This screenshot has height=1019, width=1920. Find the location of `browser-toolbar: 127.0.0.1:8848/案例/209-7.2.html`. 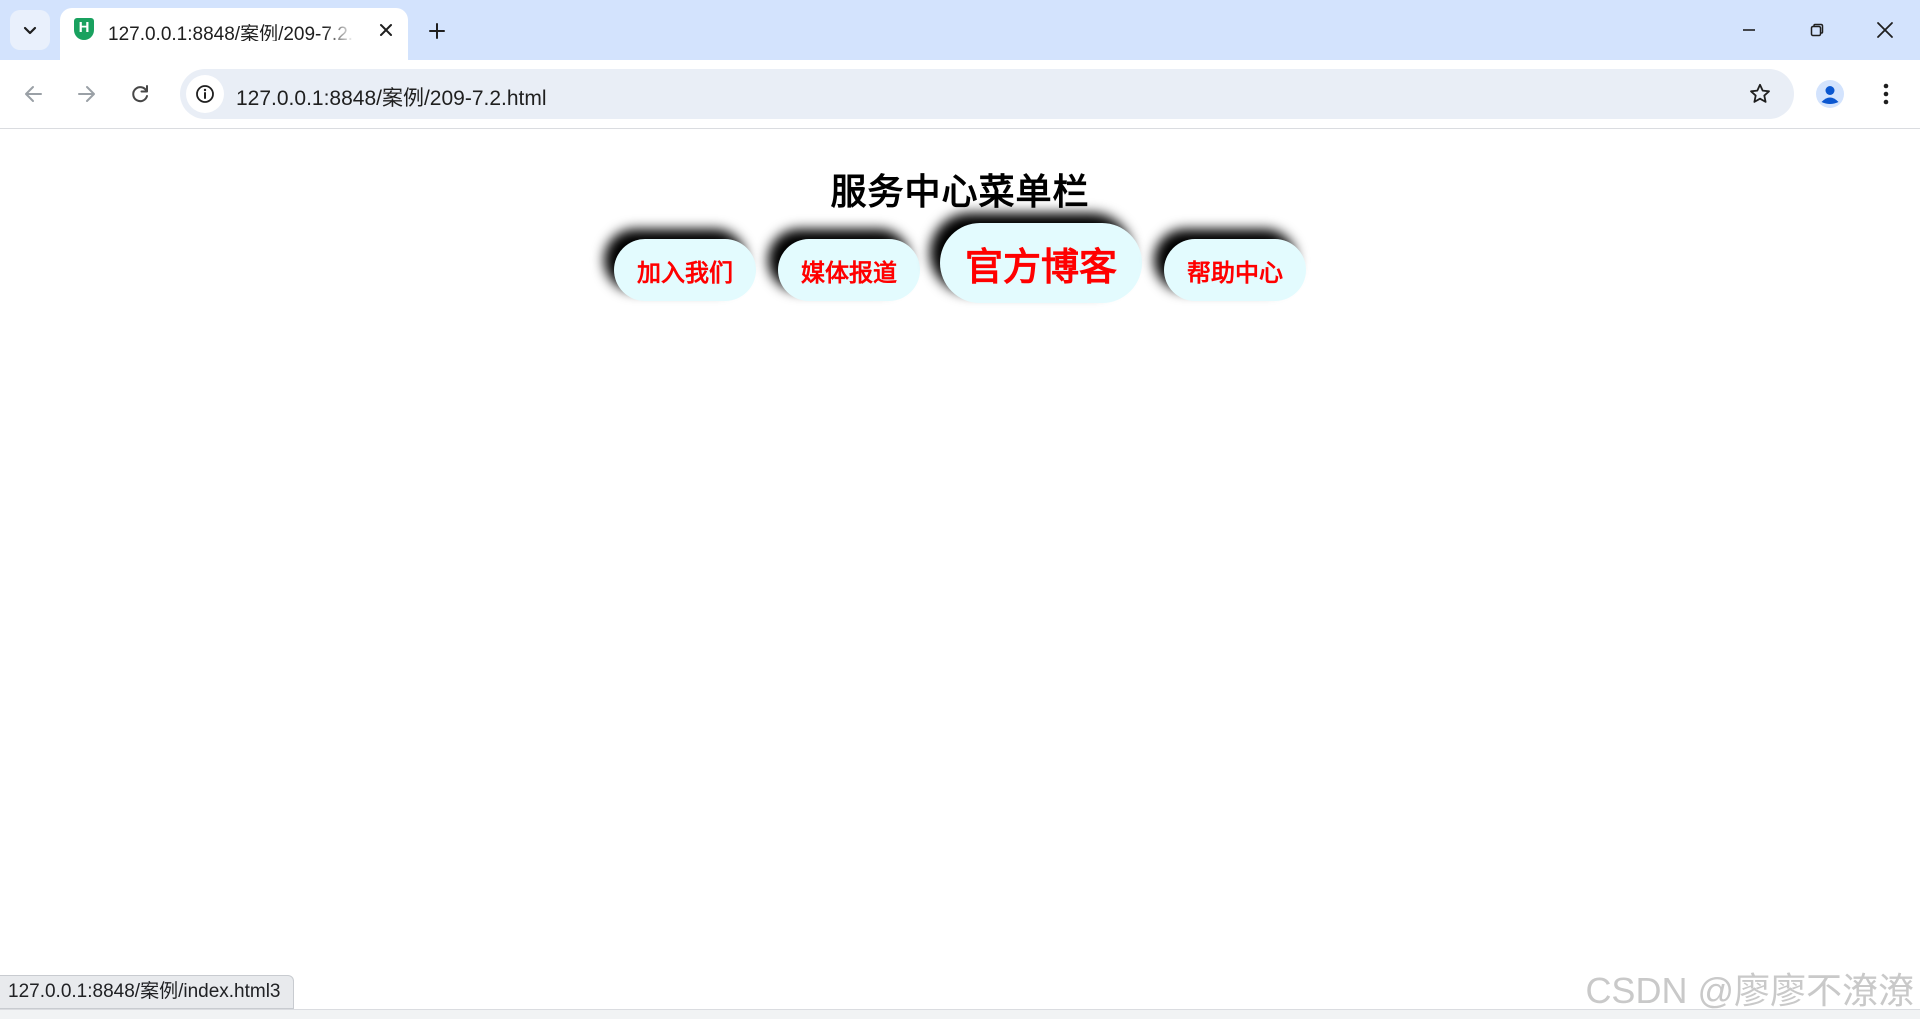

browser-toolbar: 127.0.0.1:8848/案例/209-7.2.html is located at coordinates (960, 94).